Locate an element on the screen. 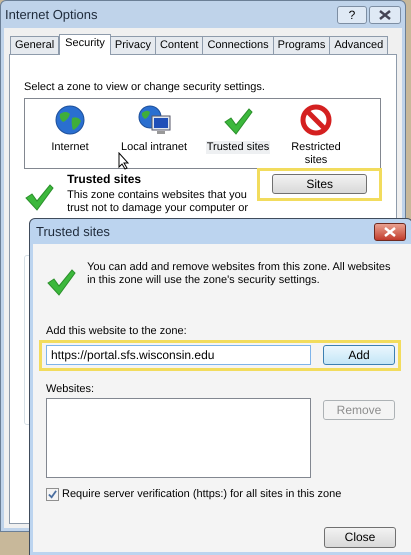 This screenshot has width=411, height=555. checkbox-label: Require server verification (https:) for all sites in this zone is located at coordinates (202, 494).